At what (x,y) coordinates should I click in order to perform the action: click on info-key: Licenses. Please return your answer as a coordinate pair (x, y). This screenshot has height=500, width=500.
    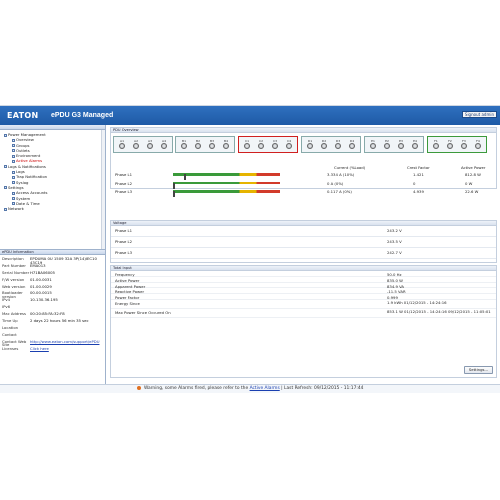
    Looking at the image, I should click on (10, 348).